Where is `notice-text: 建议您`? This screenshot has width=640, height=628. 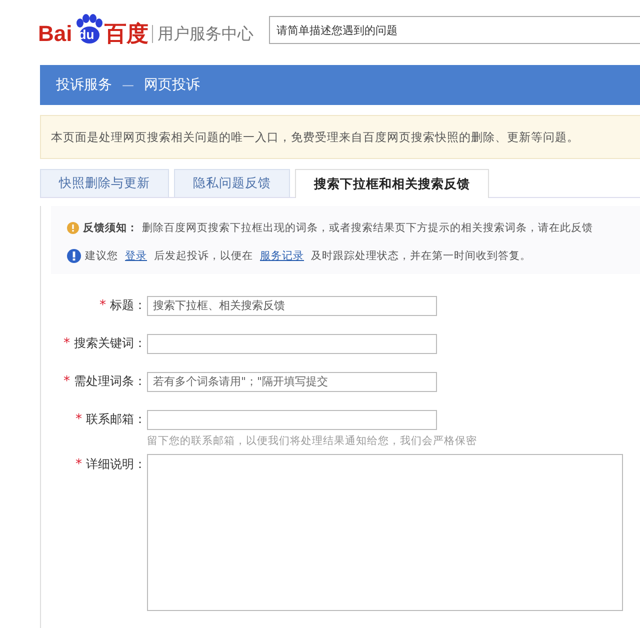
notice-text: 建议您 is located at coordinates (101, 256).